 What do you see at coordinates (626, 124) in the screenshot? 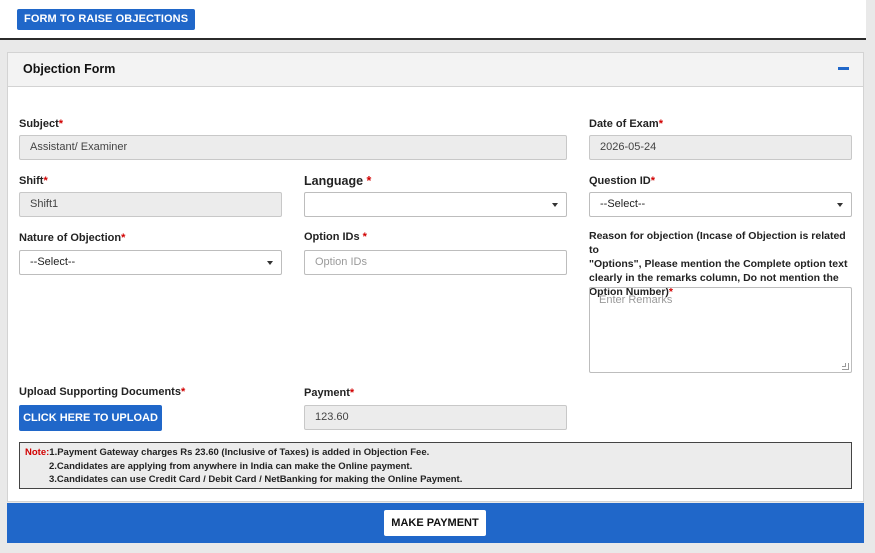
I see `date-of-exam-label: Date of Exam*` at bounding box center [626, 124].